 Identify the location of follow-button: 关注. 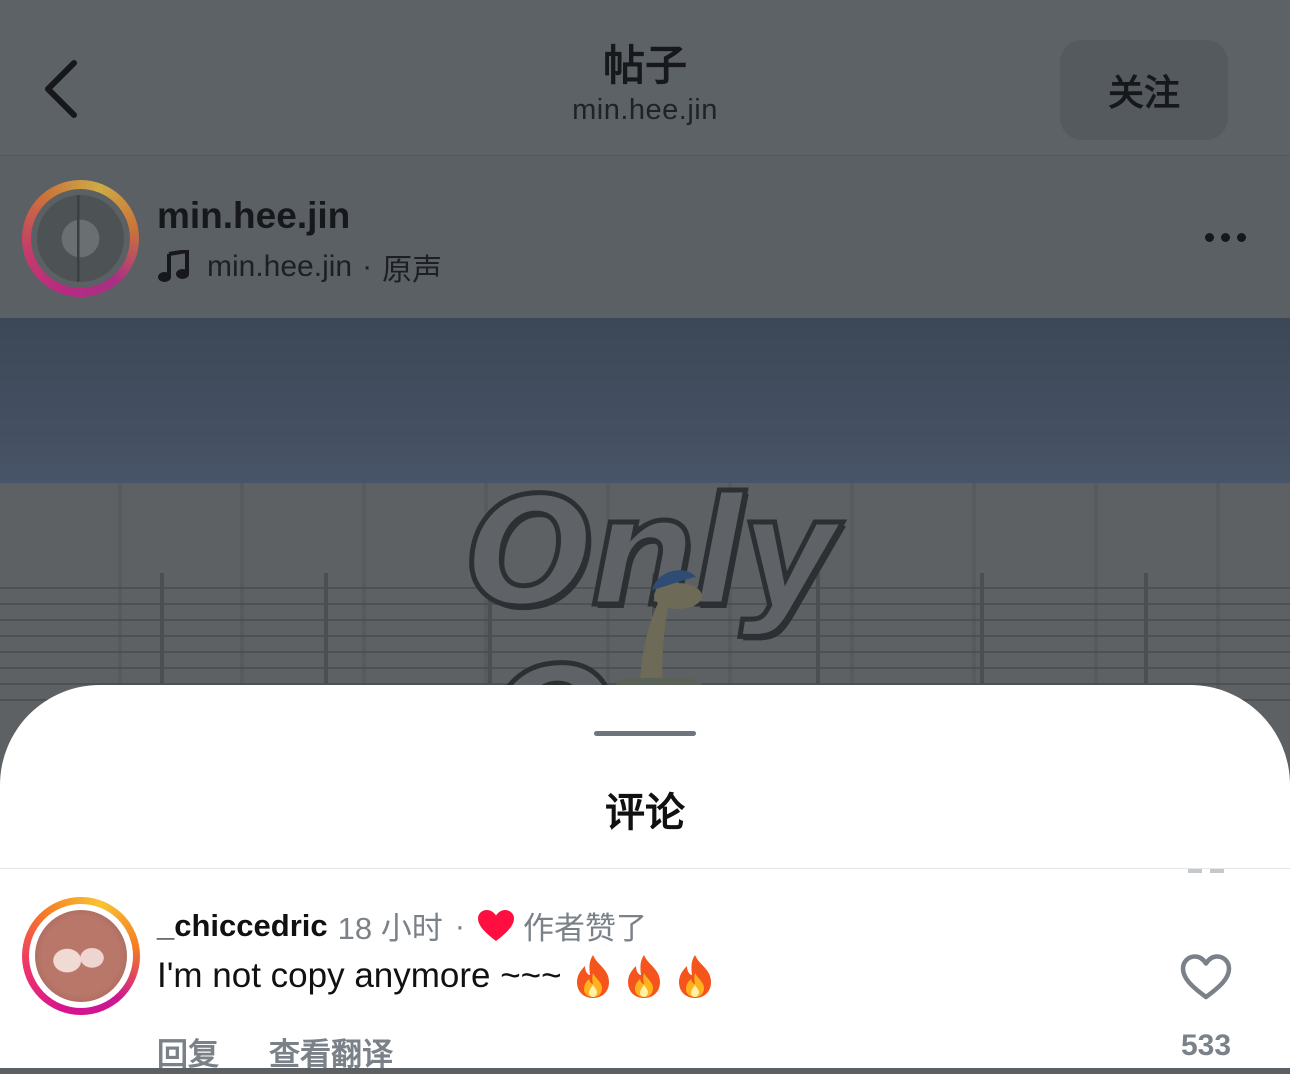
(1144, 90).